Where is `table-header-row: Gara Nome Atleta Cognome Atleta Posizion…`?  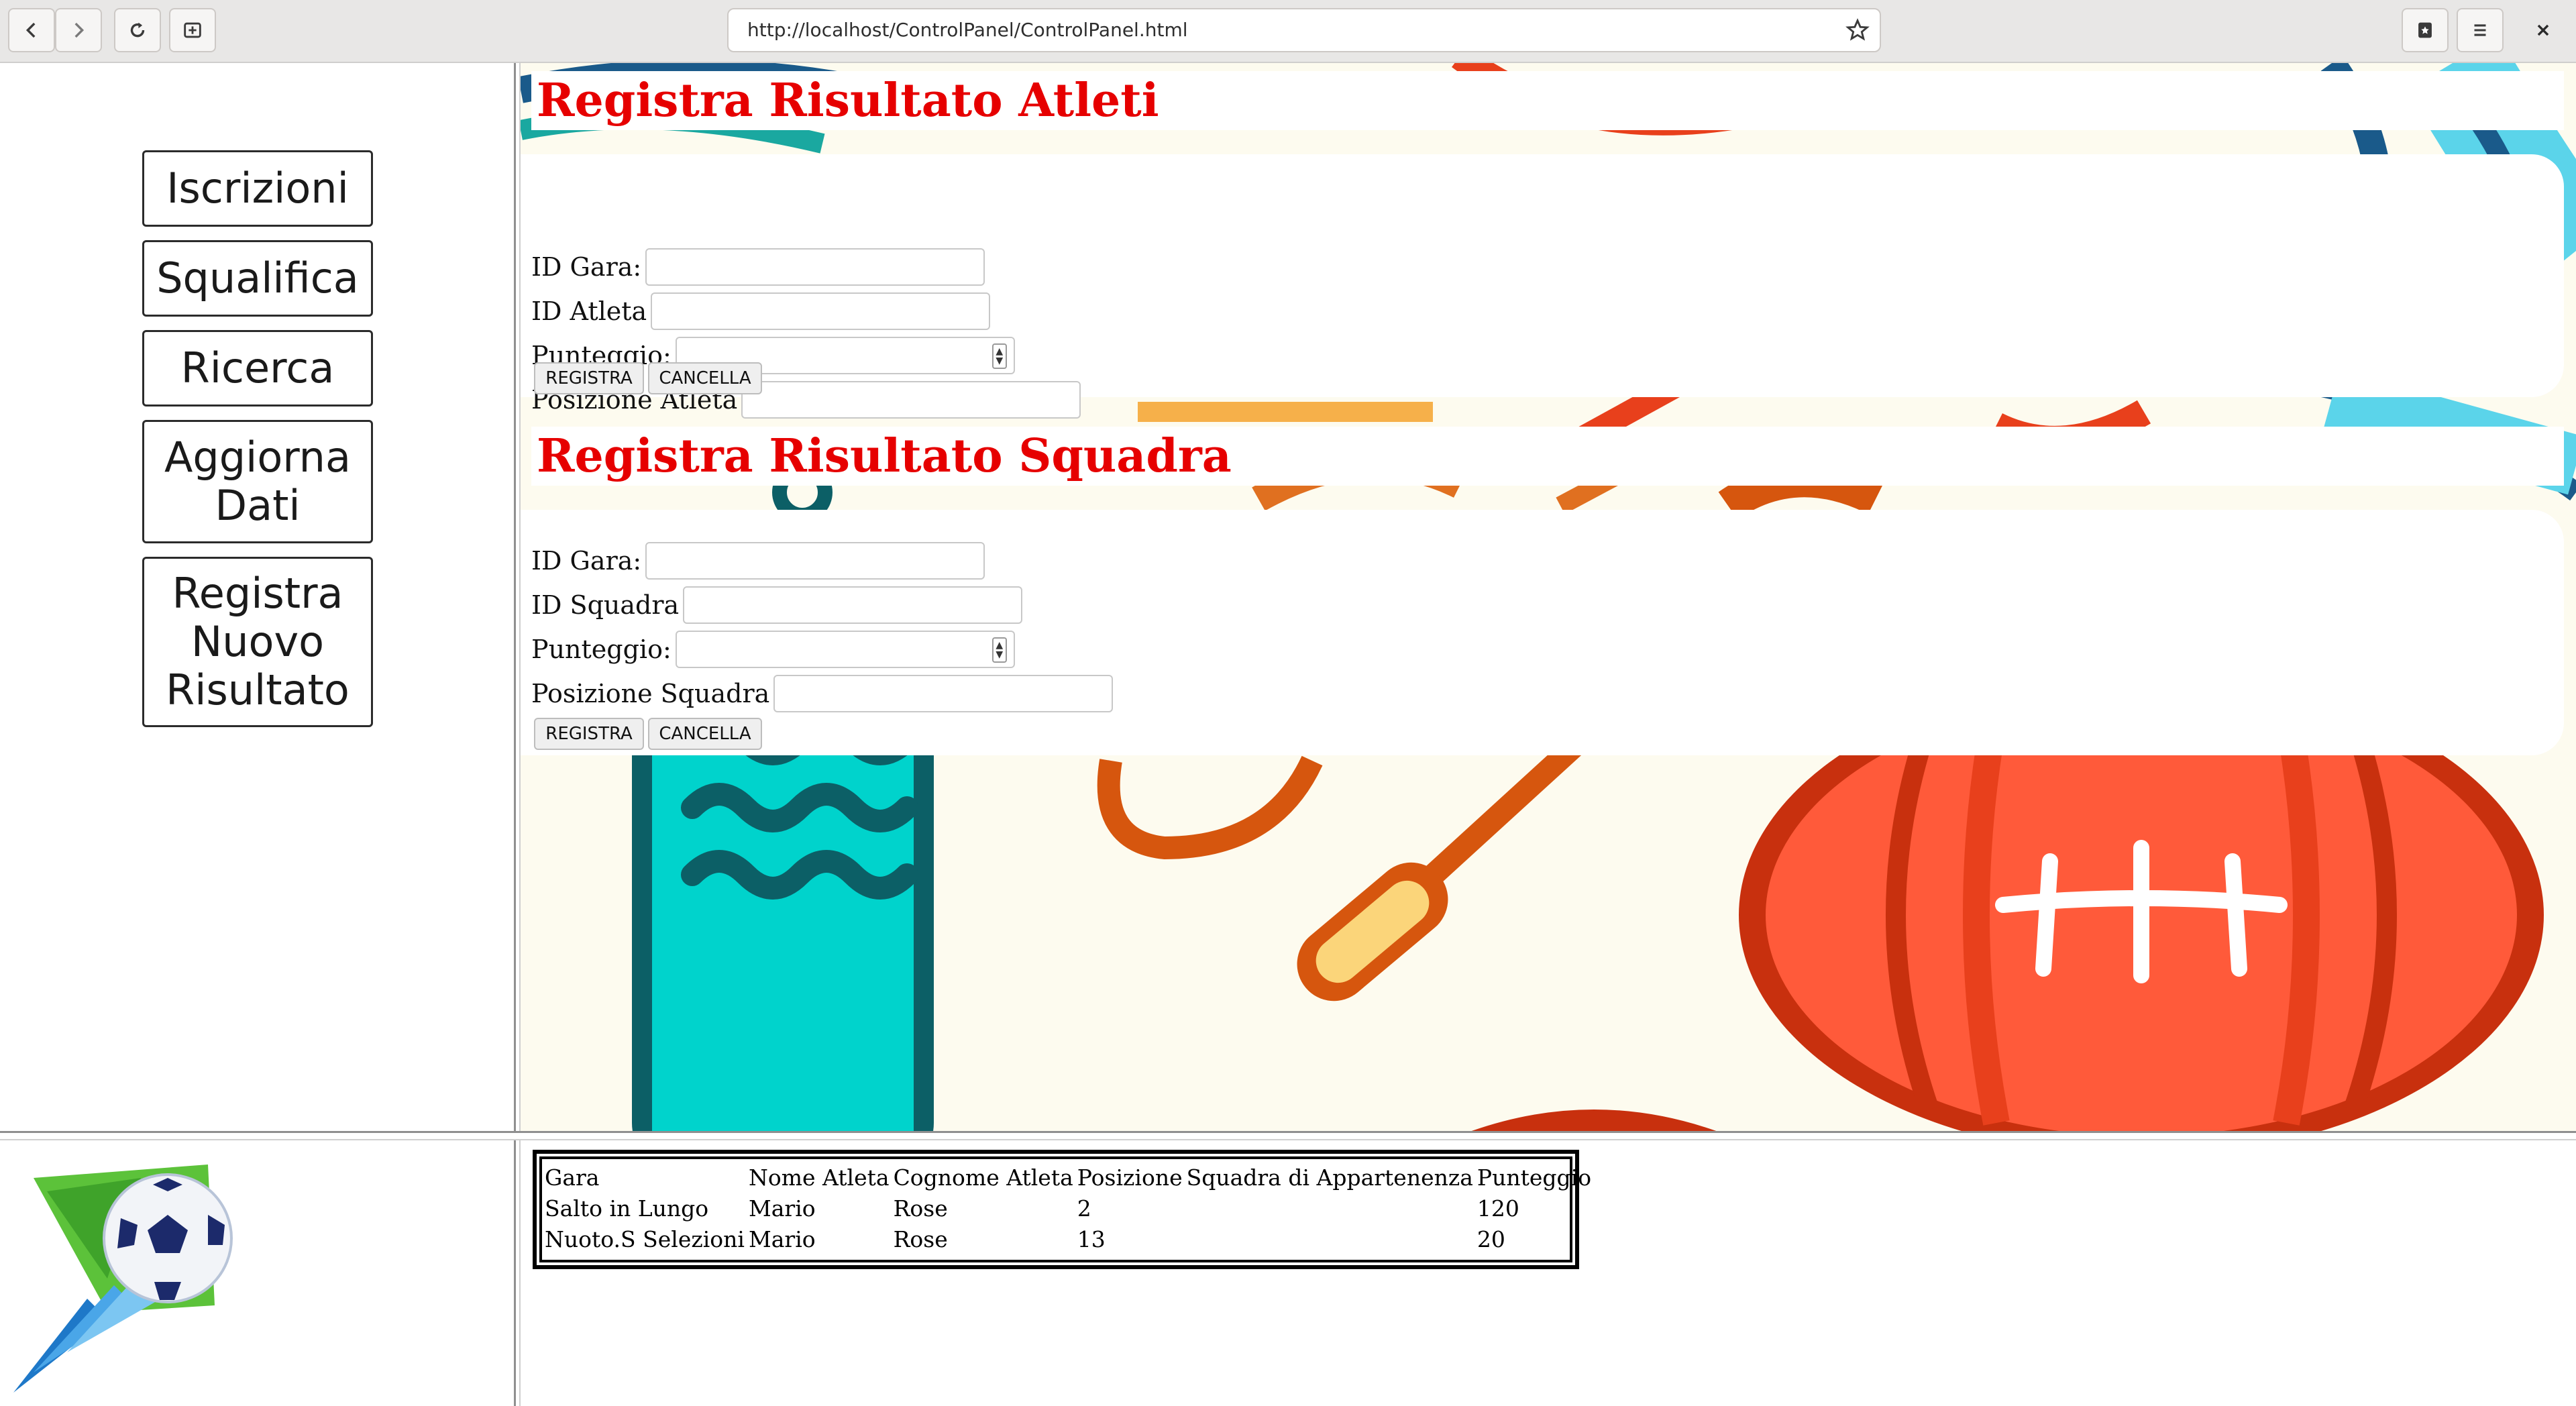 table-header-row: Gara Nome Atleta Cognome Atleta Posizion… is located at coordinates (1070, 1177).